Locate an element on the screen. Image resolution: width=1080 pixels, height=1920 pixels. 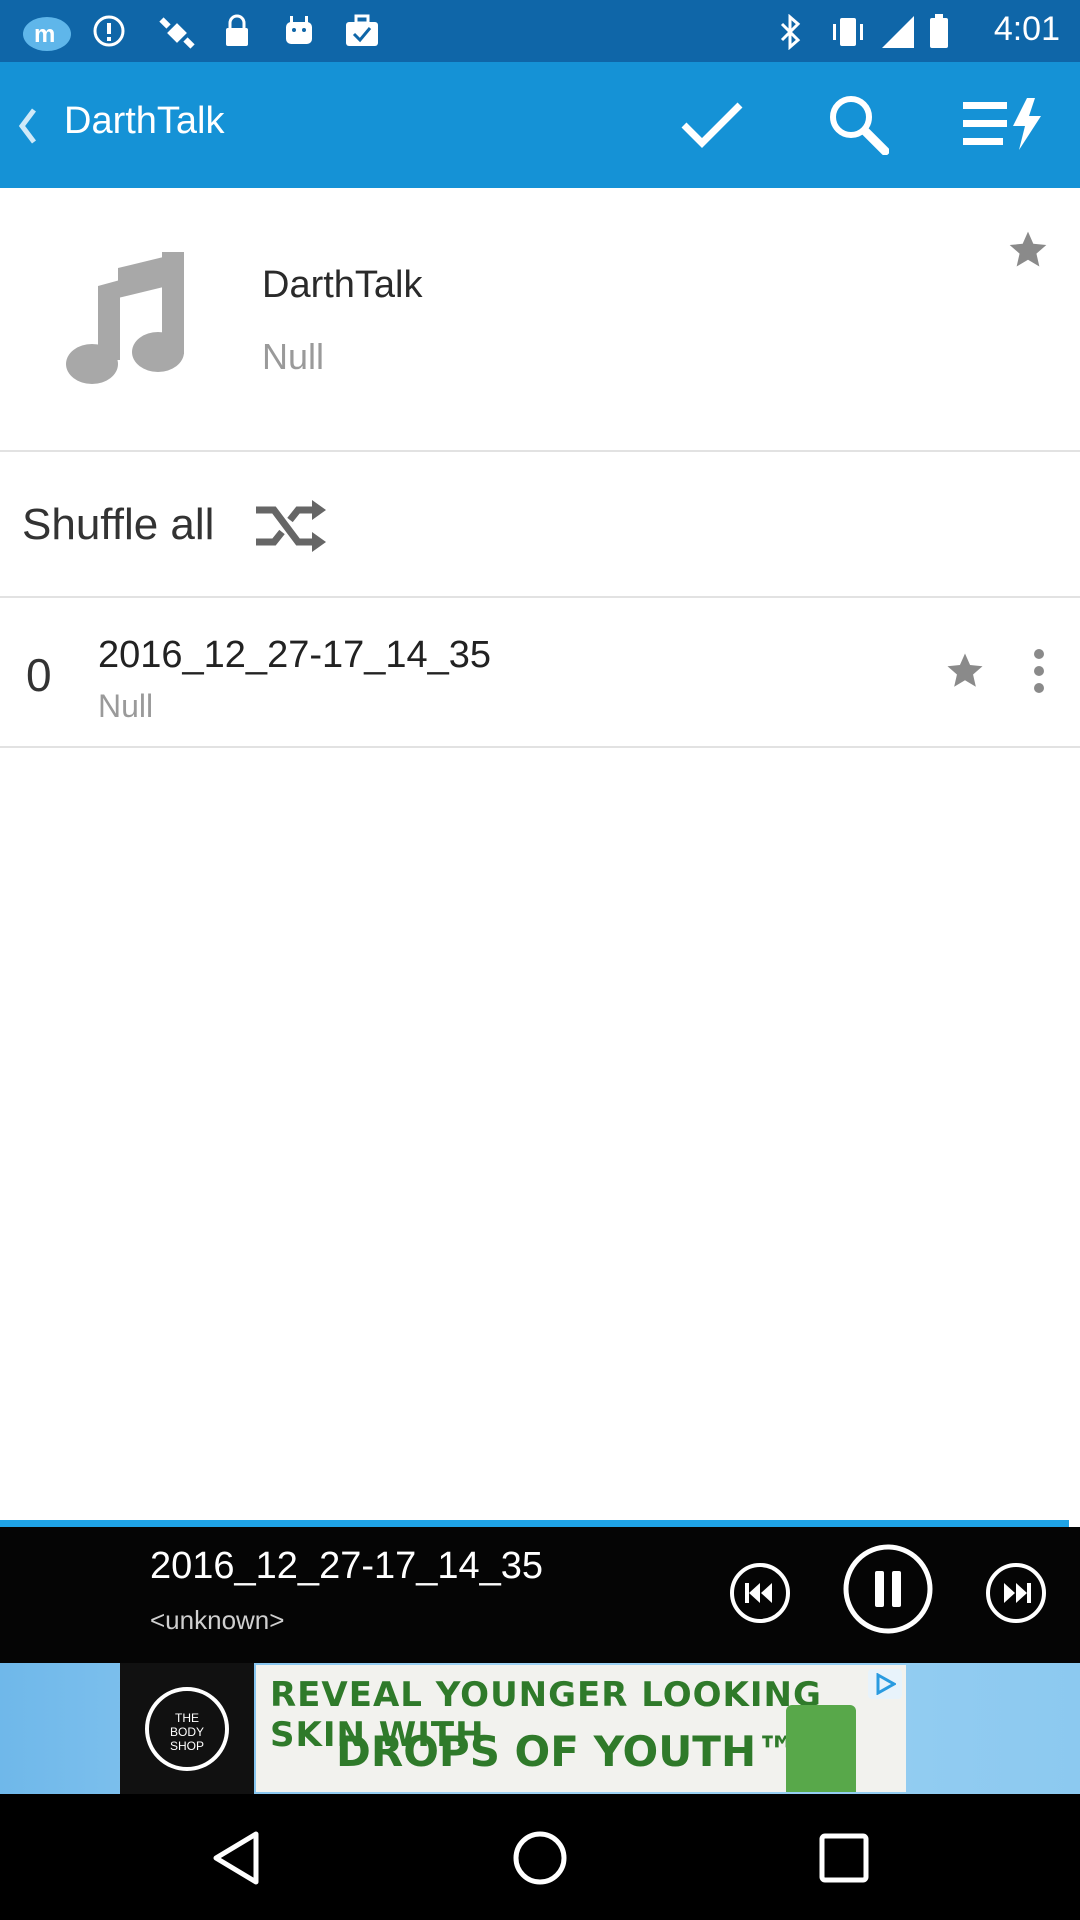
ad-tagline: DROPS OF YOUTH™ is located at coordinates (567, 1751).